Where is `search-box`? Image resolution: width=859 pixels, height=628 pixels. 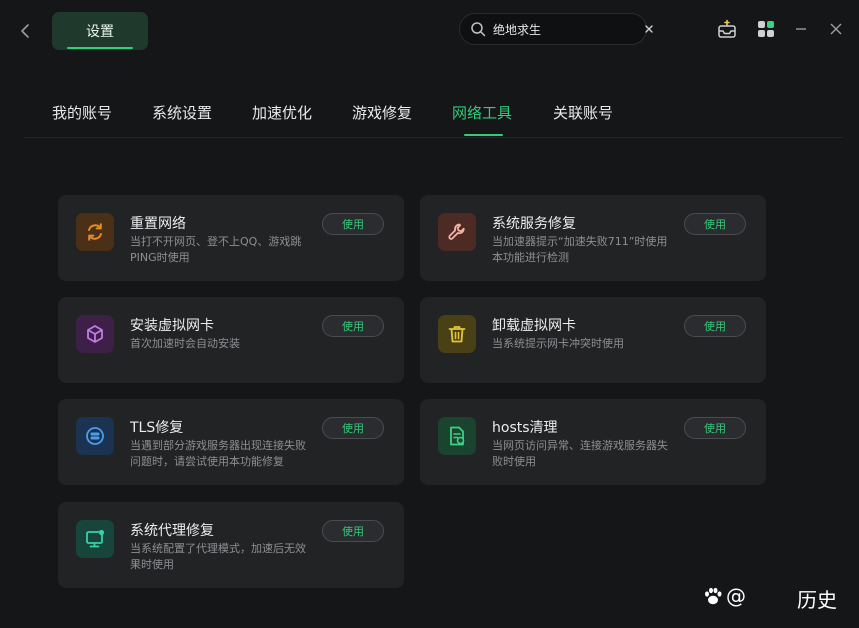 search-box is located at coordinates (556, 29).